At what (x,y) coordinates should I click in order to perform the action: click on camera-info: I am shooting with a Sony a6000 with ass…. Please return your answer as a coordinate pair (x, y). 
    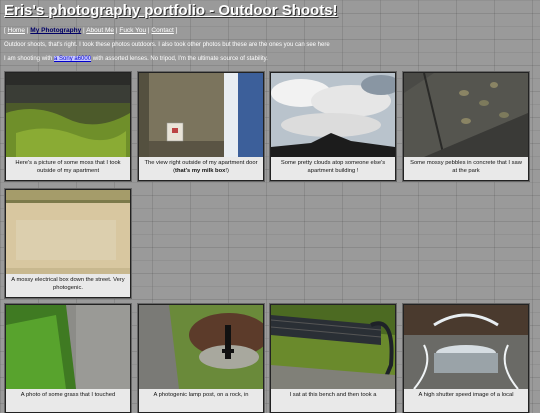
    Looking at the image, I should click on (136, 59).